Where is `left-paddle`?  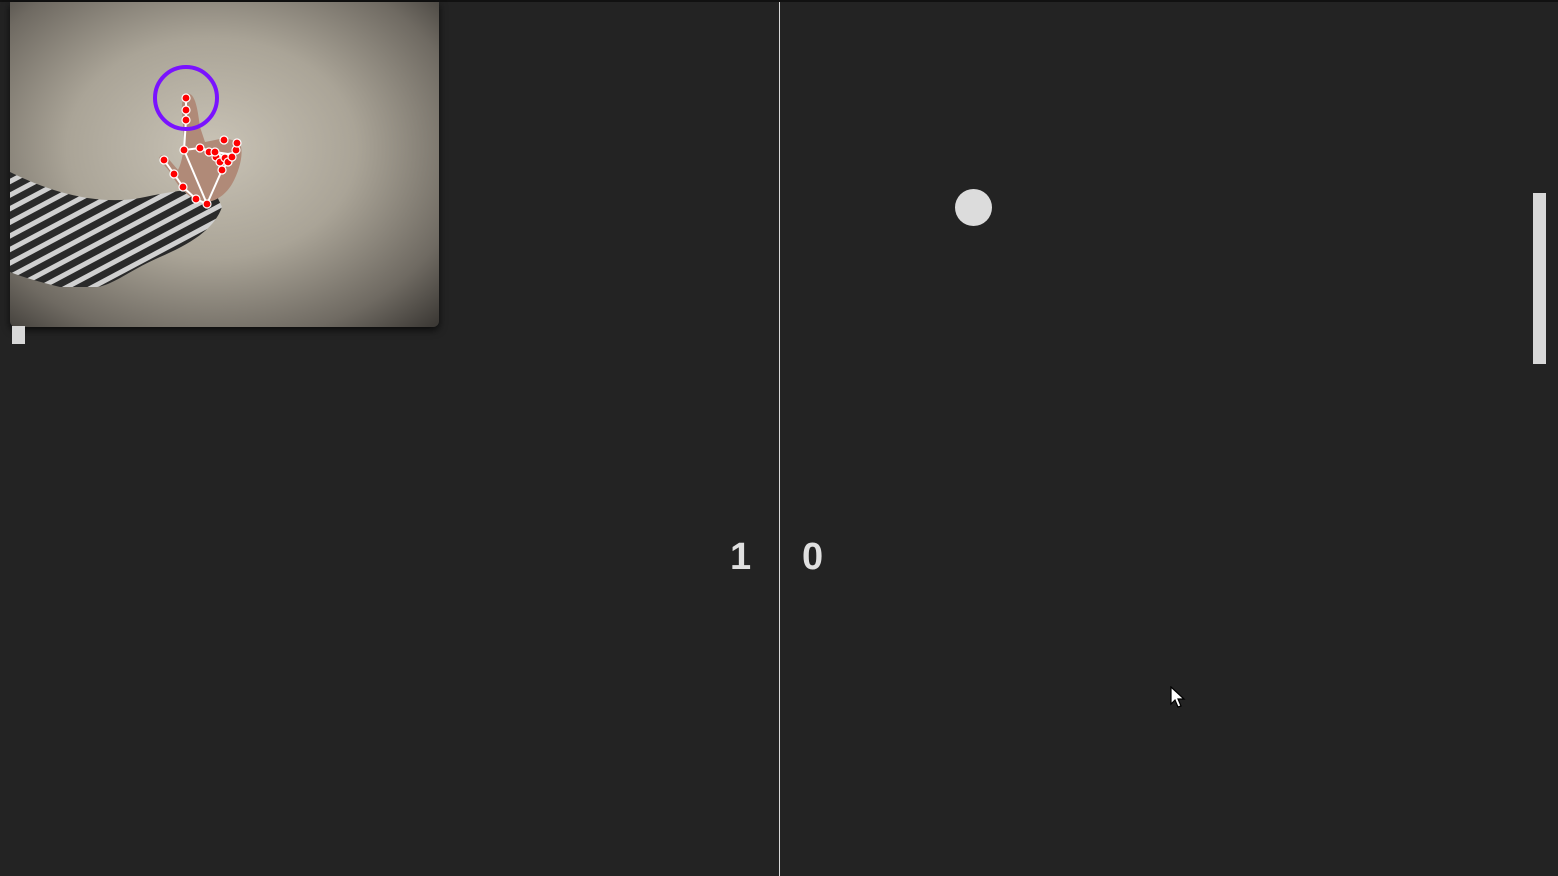
left-paddle is located at coordinates (18, 335).